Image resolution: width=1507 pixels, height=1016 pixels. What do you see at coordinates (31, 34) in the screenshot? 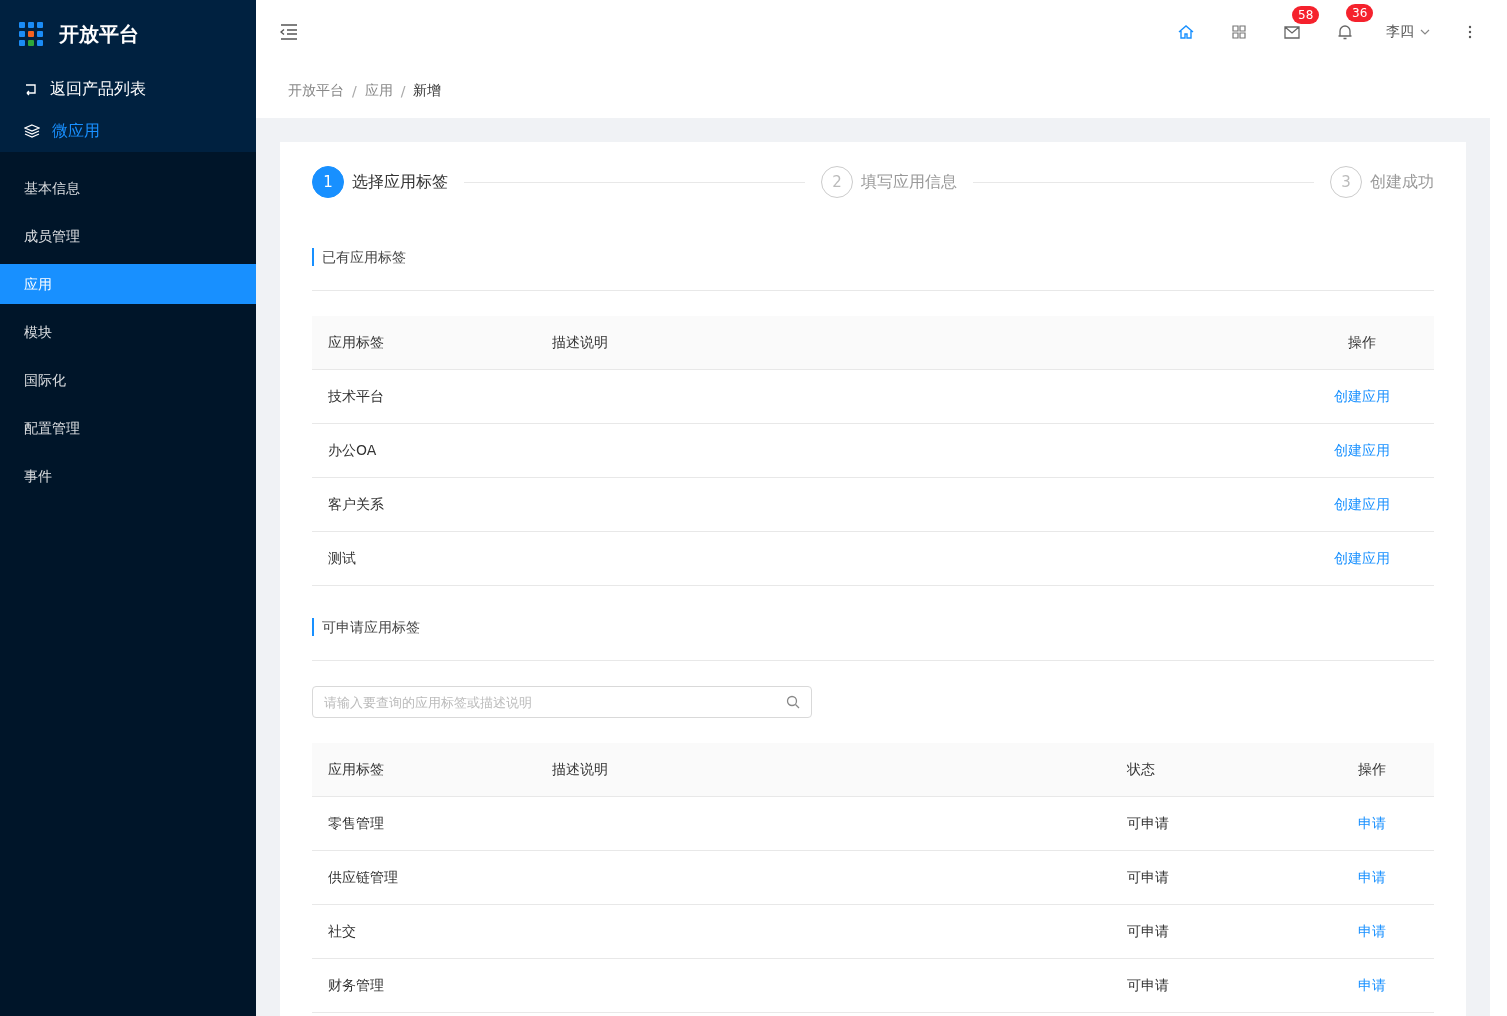
I see `app-grid-icon` at bounding box center [31, 34].